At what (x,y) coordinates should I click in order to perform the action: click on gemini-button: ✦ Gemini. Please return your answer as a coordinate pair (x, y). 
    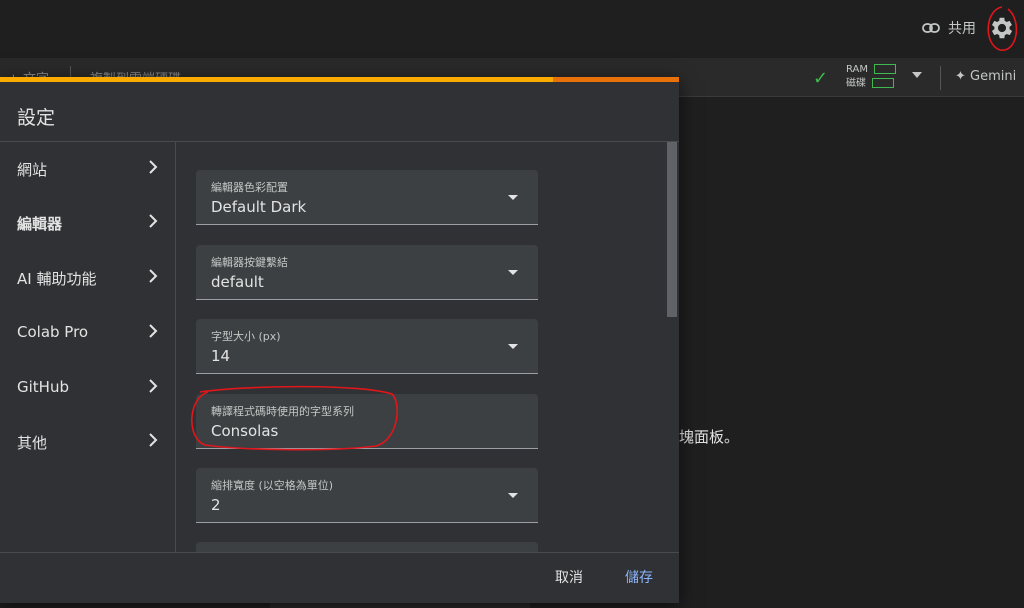
    Looking at the image, I should click on (985, 76).